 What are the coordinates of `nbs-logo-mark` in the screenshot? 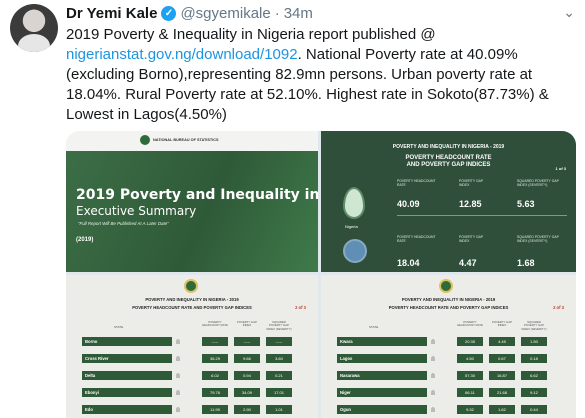 It's located at (145, 140).